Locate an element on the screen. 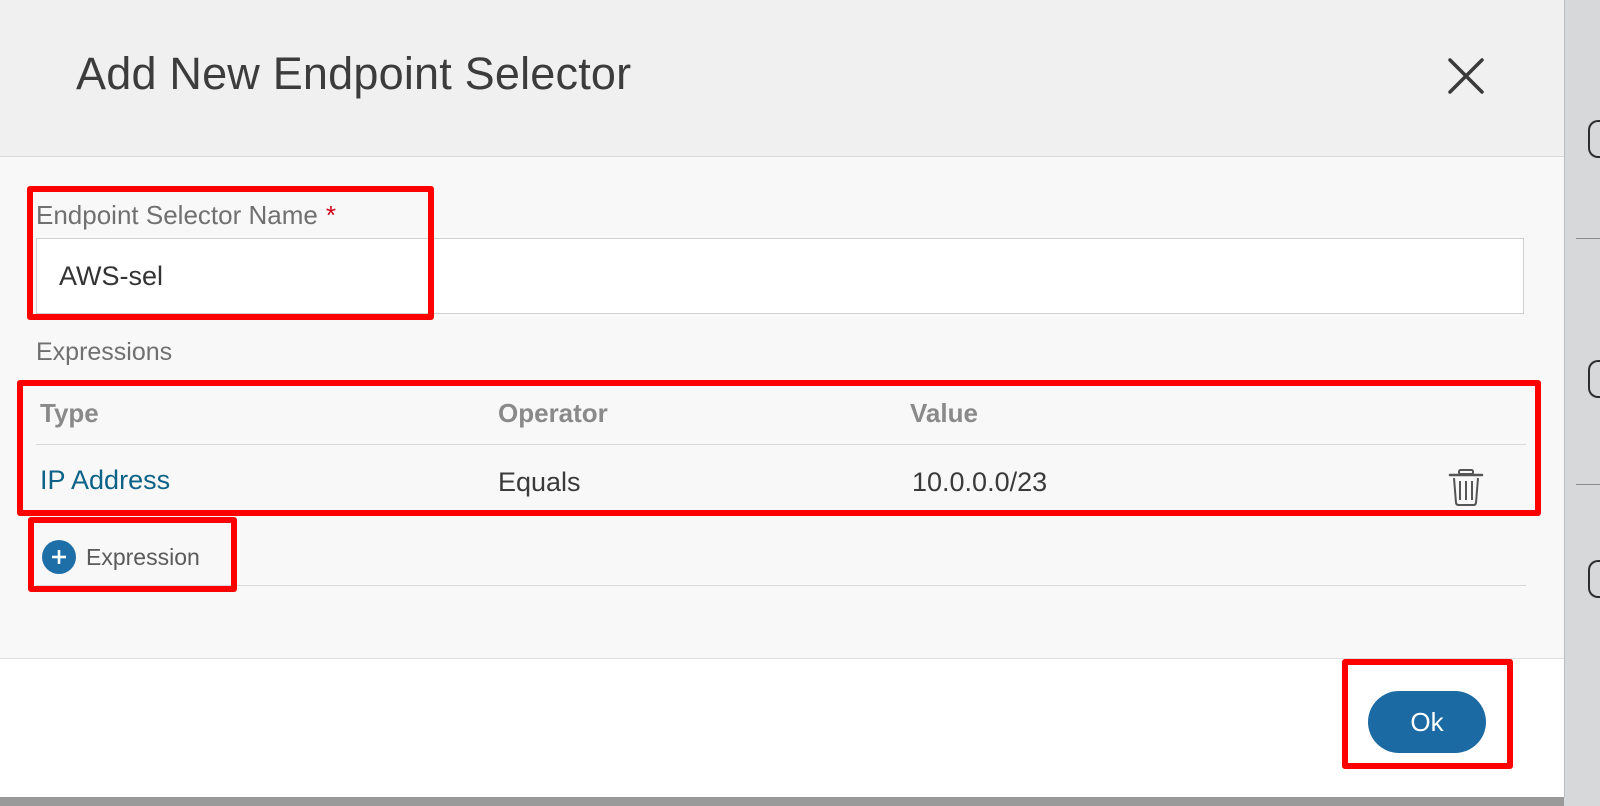 Image resolution: width=1600 pixels, height=806 pixels. endpoint-selector-name-label: Endpoint Selector Name * is located at coordinates (186, 215).